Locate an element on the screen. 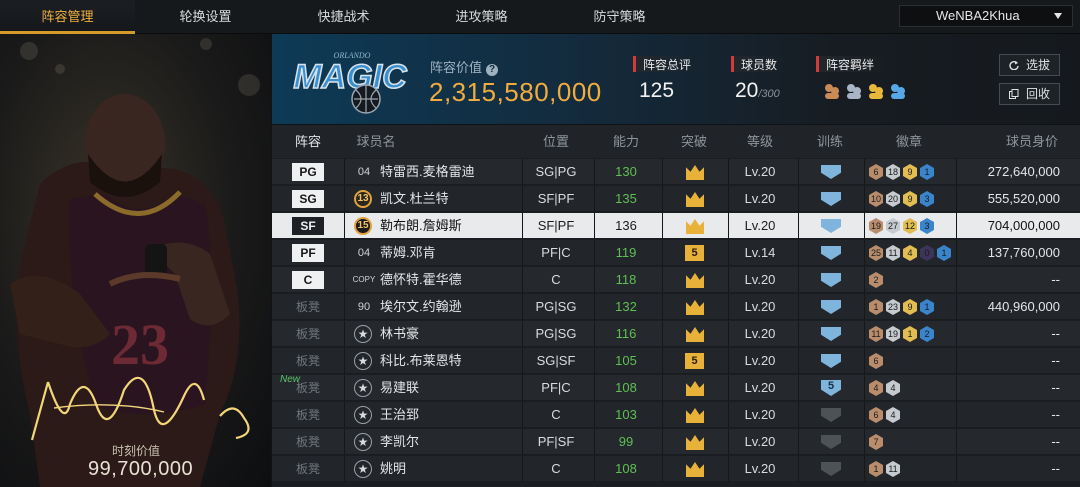 The width and height of the screenshot is (1080, 487). player-name: 勒布朗.詹姆斯 is located at coordinates (421, 226).